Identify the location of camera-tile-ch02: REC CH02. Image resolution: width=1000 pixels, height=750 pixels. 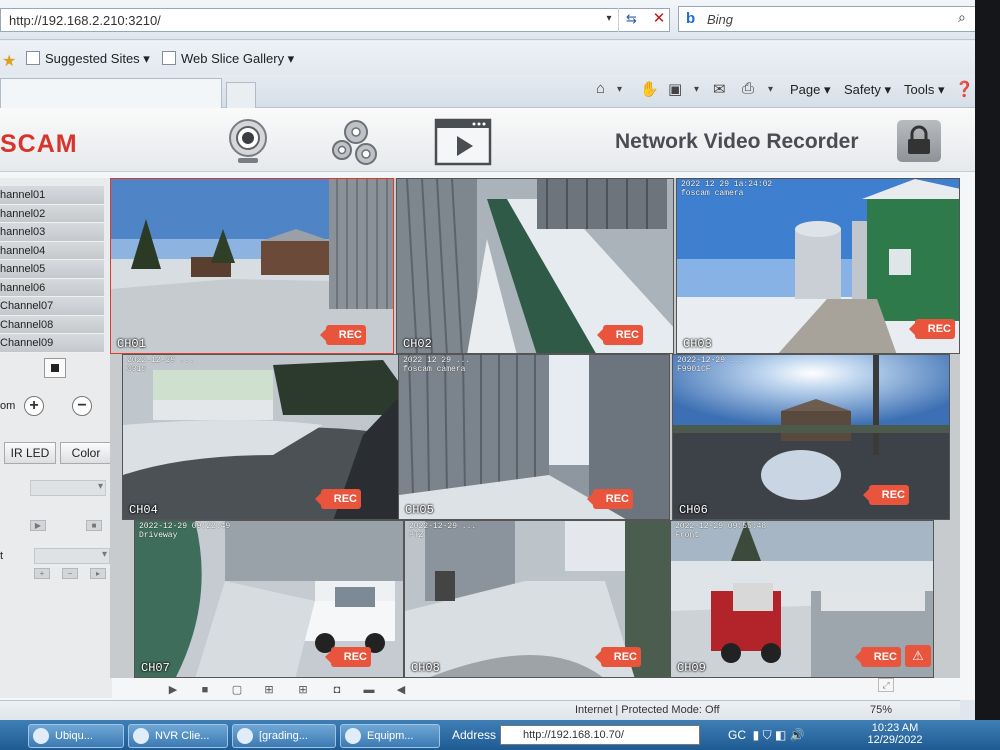
(535, 266).